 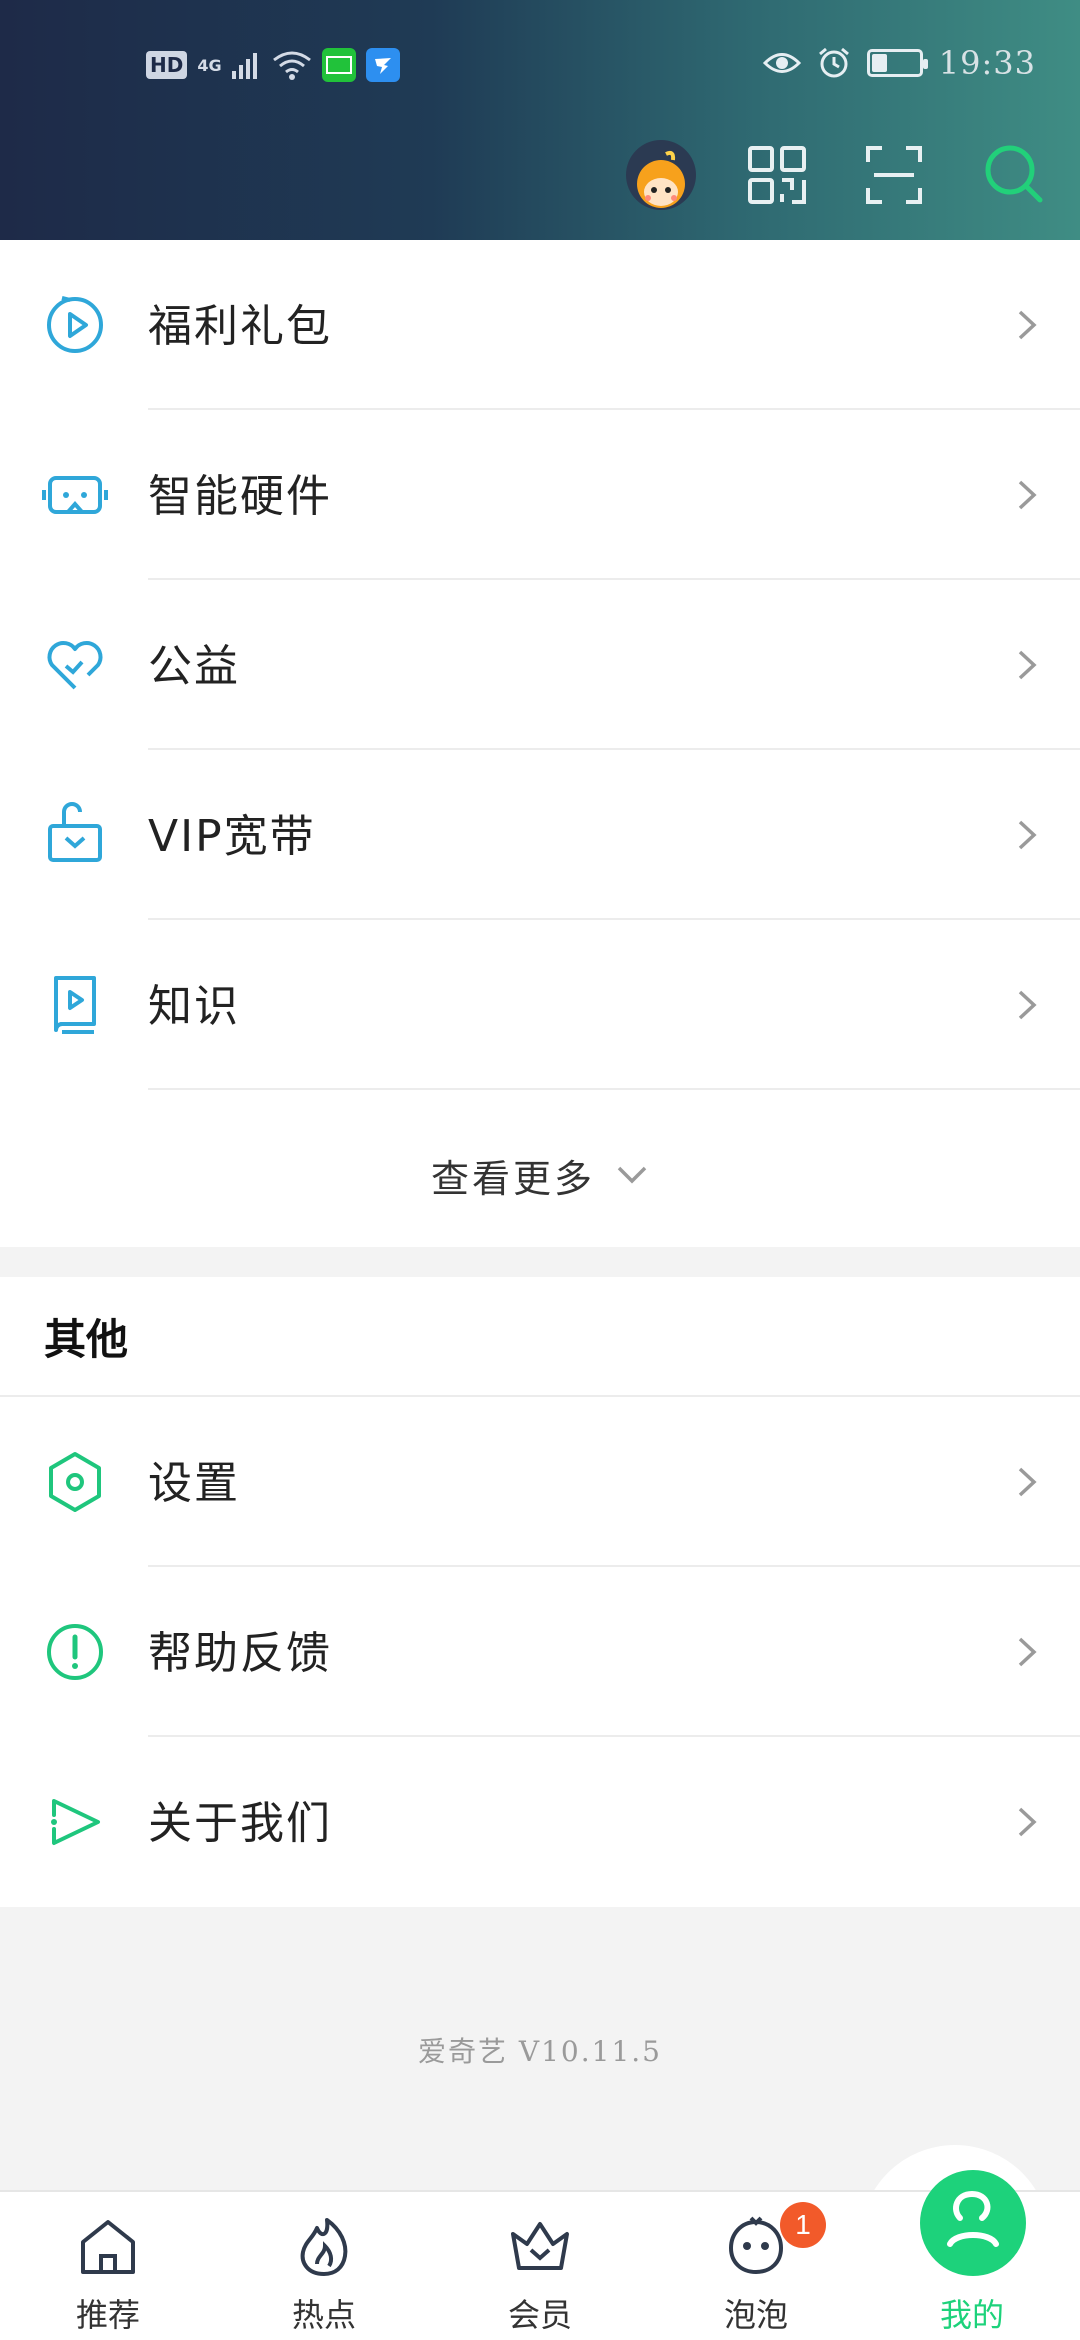 I want to click on wifi-icon, so click(x=291, y=65).